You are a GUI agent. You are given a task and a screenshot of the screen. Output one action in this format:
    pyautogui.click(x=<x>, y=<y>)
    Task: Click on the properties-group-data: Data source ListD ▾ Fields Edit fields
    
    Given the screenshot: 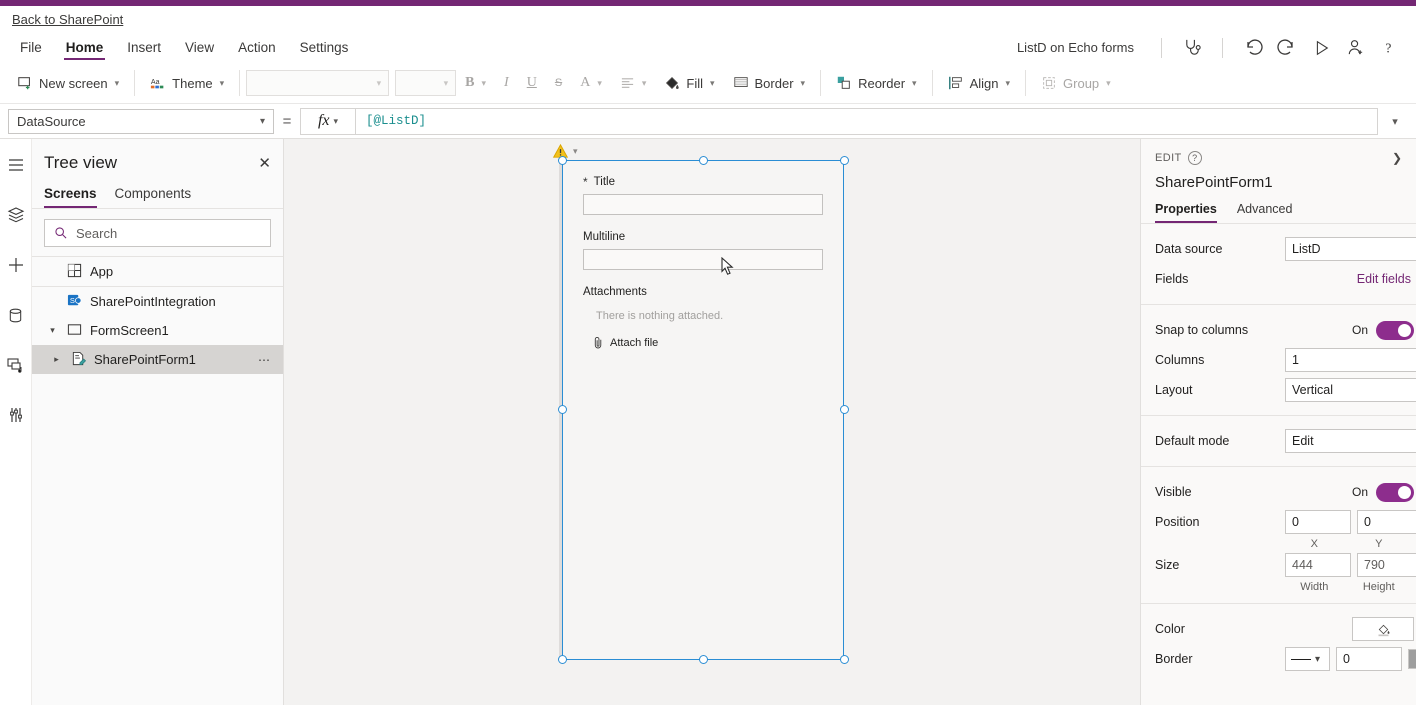 What is the action you would take?
    pyautogui.click(x=1278, y=264)
    